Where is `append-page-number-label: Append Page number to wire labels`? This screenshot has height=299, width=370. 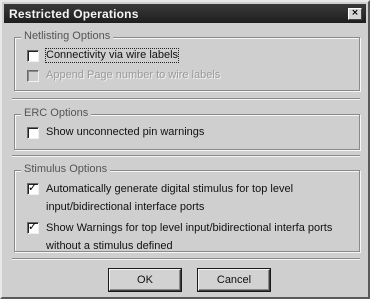 append-page-number-label: Append Page number to wire labels is located at coordinates (133, 75).